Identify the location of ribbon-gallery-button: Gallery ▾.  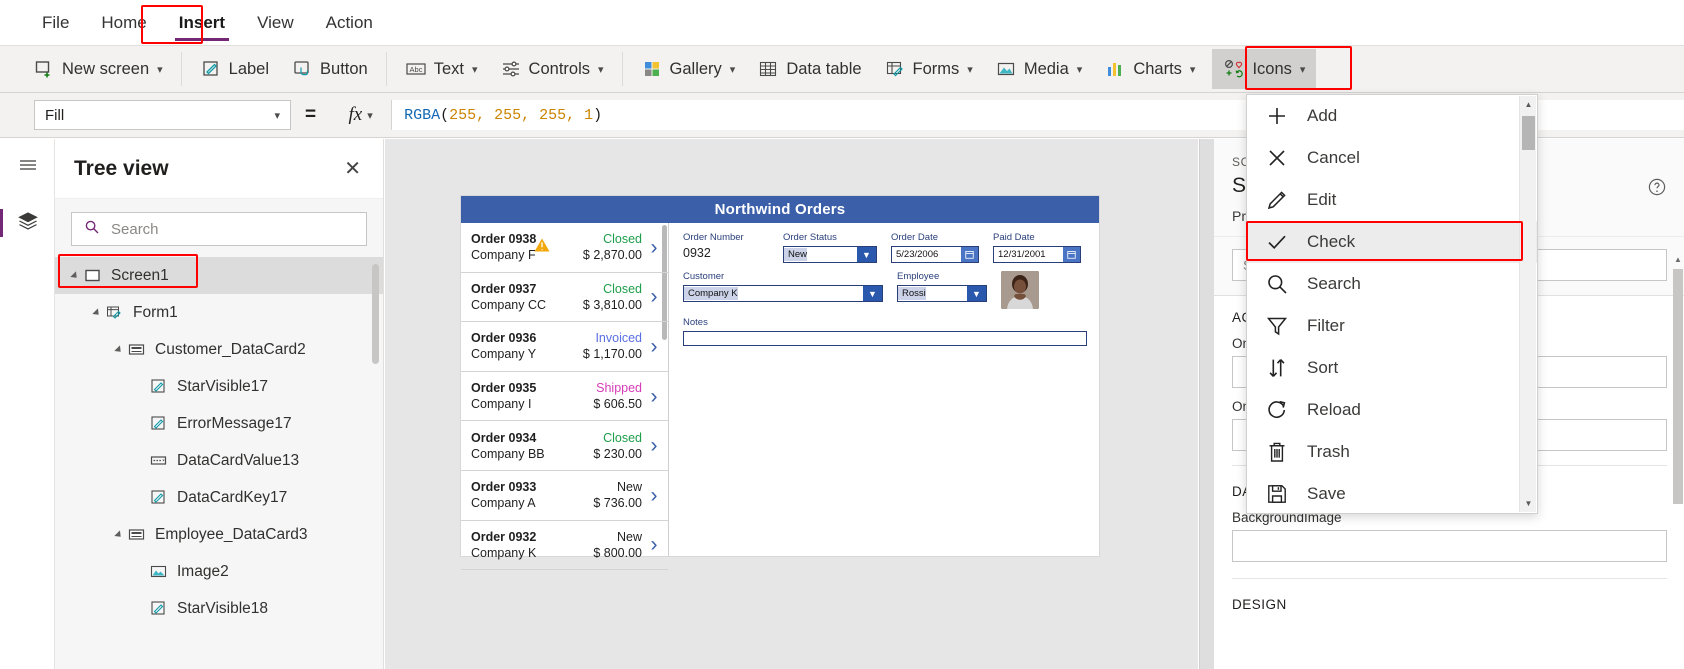
(688, 69).